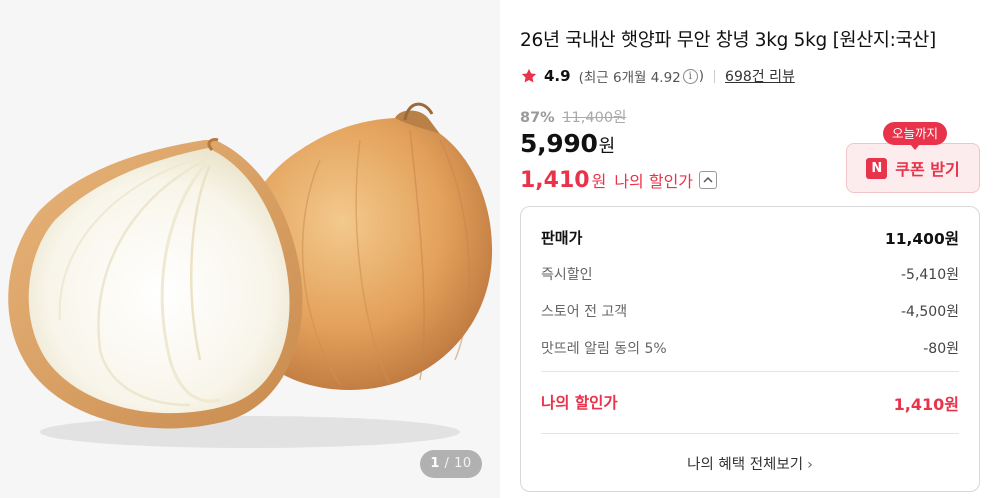 The height and width of the screenshot is (498, 1000). I want to click on recent-rating: (최근 6개월 4.92 i ), so click(641, 76).